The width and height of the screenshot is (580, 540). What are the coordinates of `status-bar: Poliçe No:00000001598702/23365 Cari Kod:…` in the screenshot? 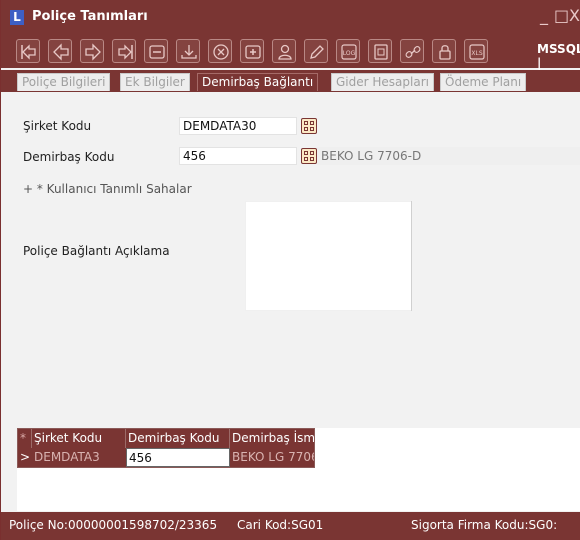 It's located at (290, 526).